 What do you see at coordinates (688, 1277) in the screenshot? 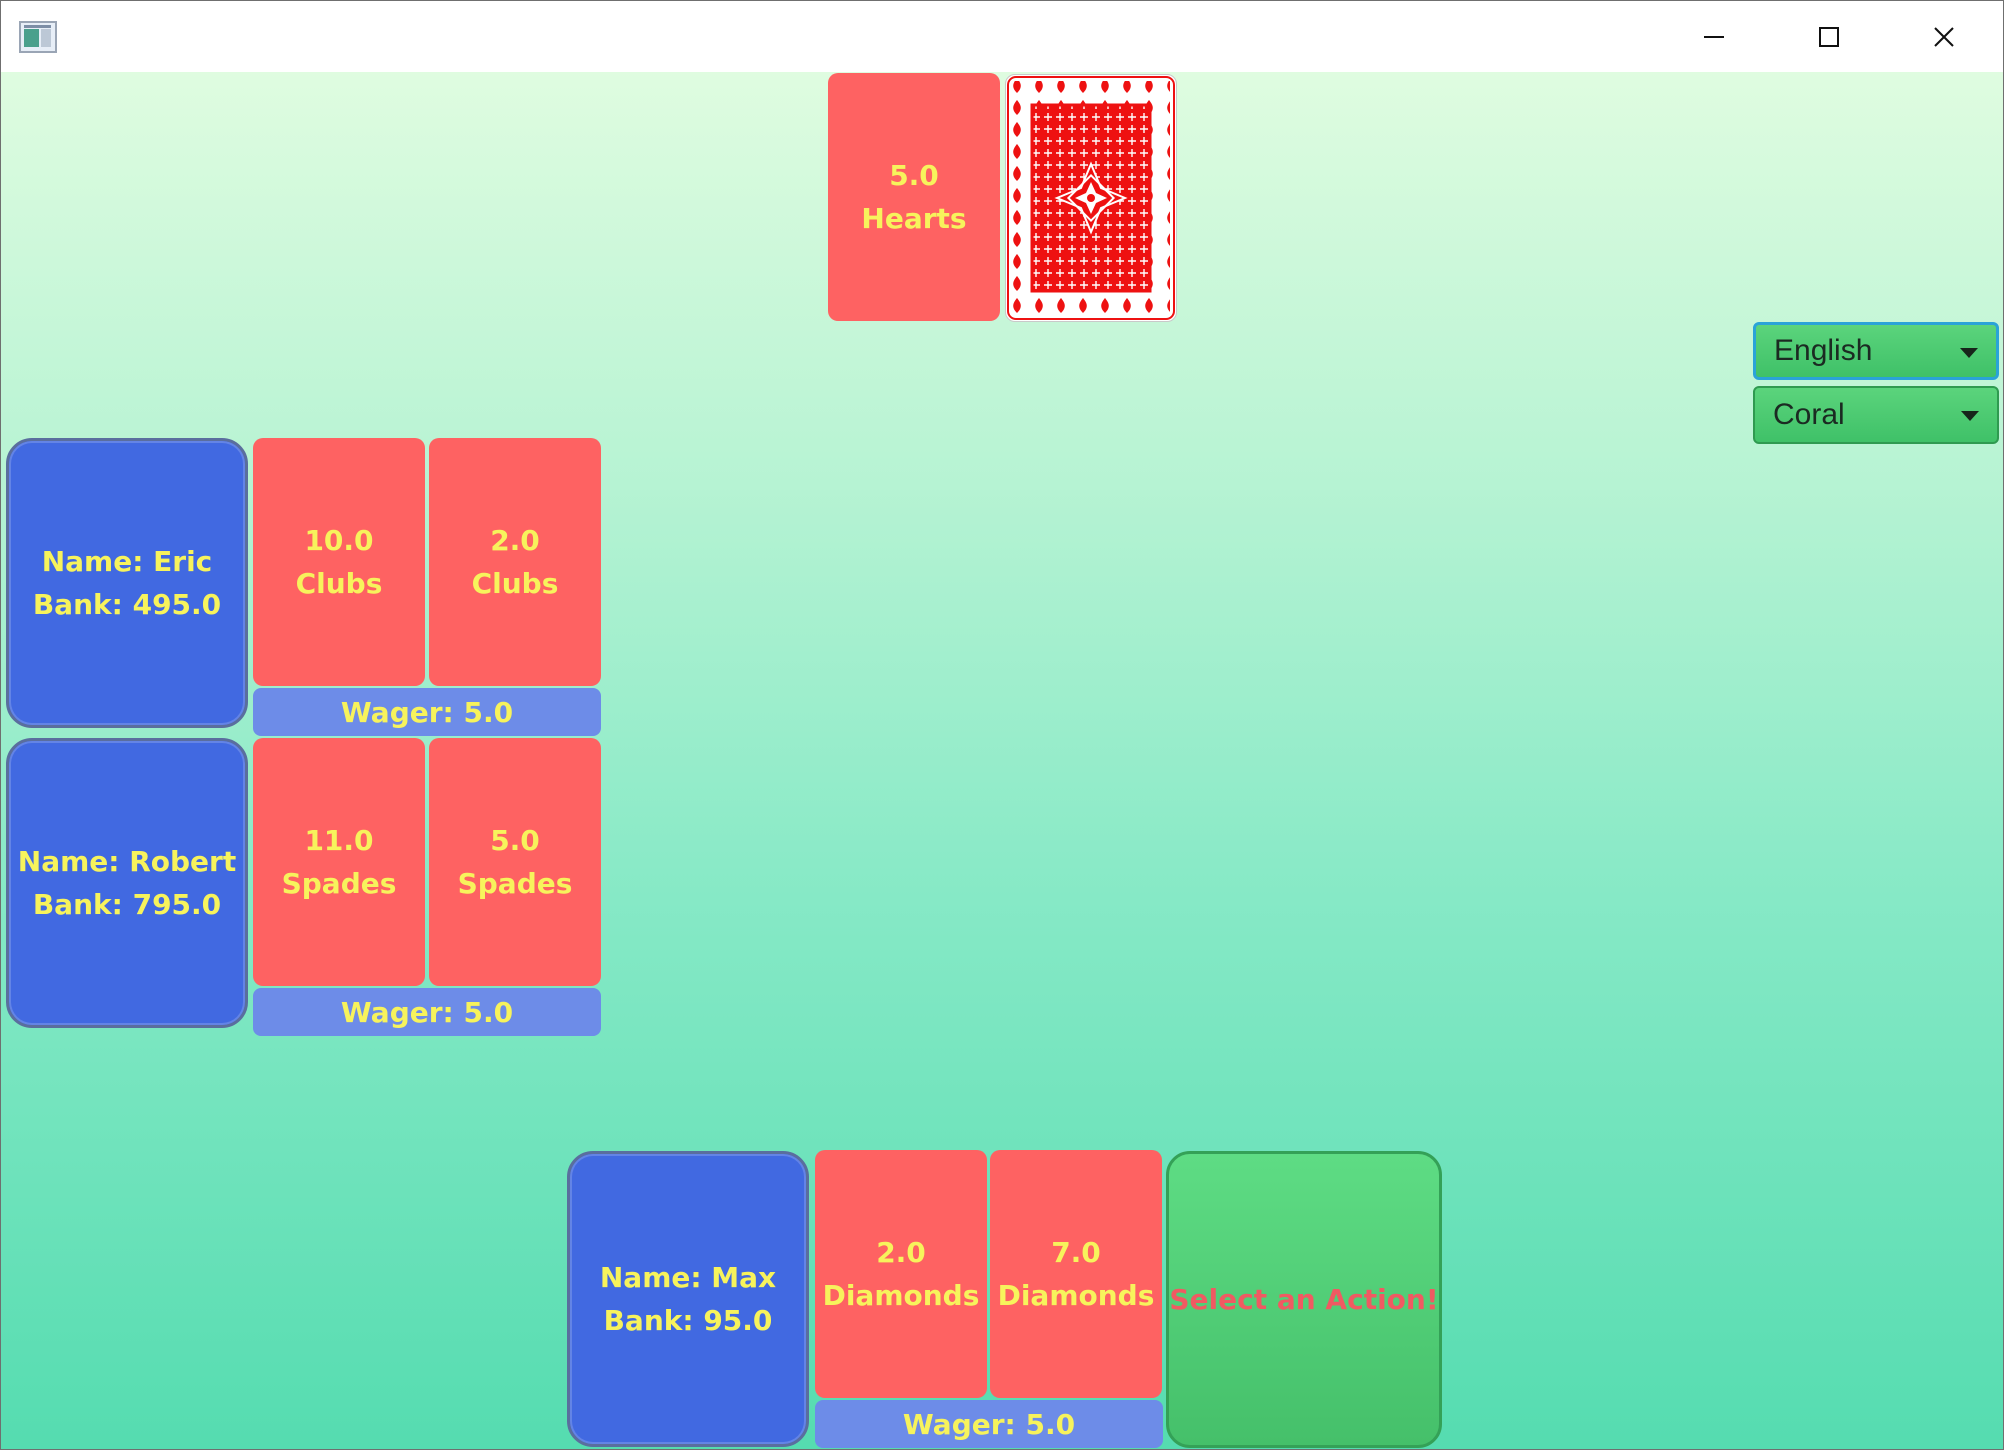
I see `player-name: Name: Max` at bounding box center [688, 1277].